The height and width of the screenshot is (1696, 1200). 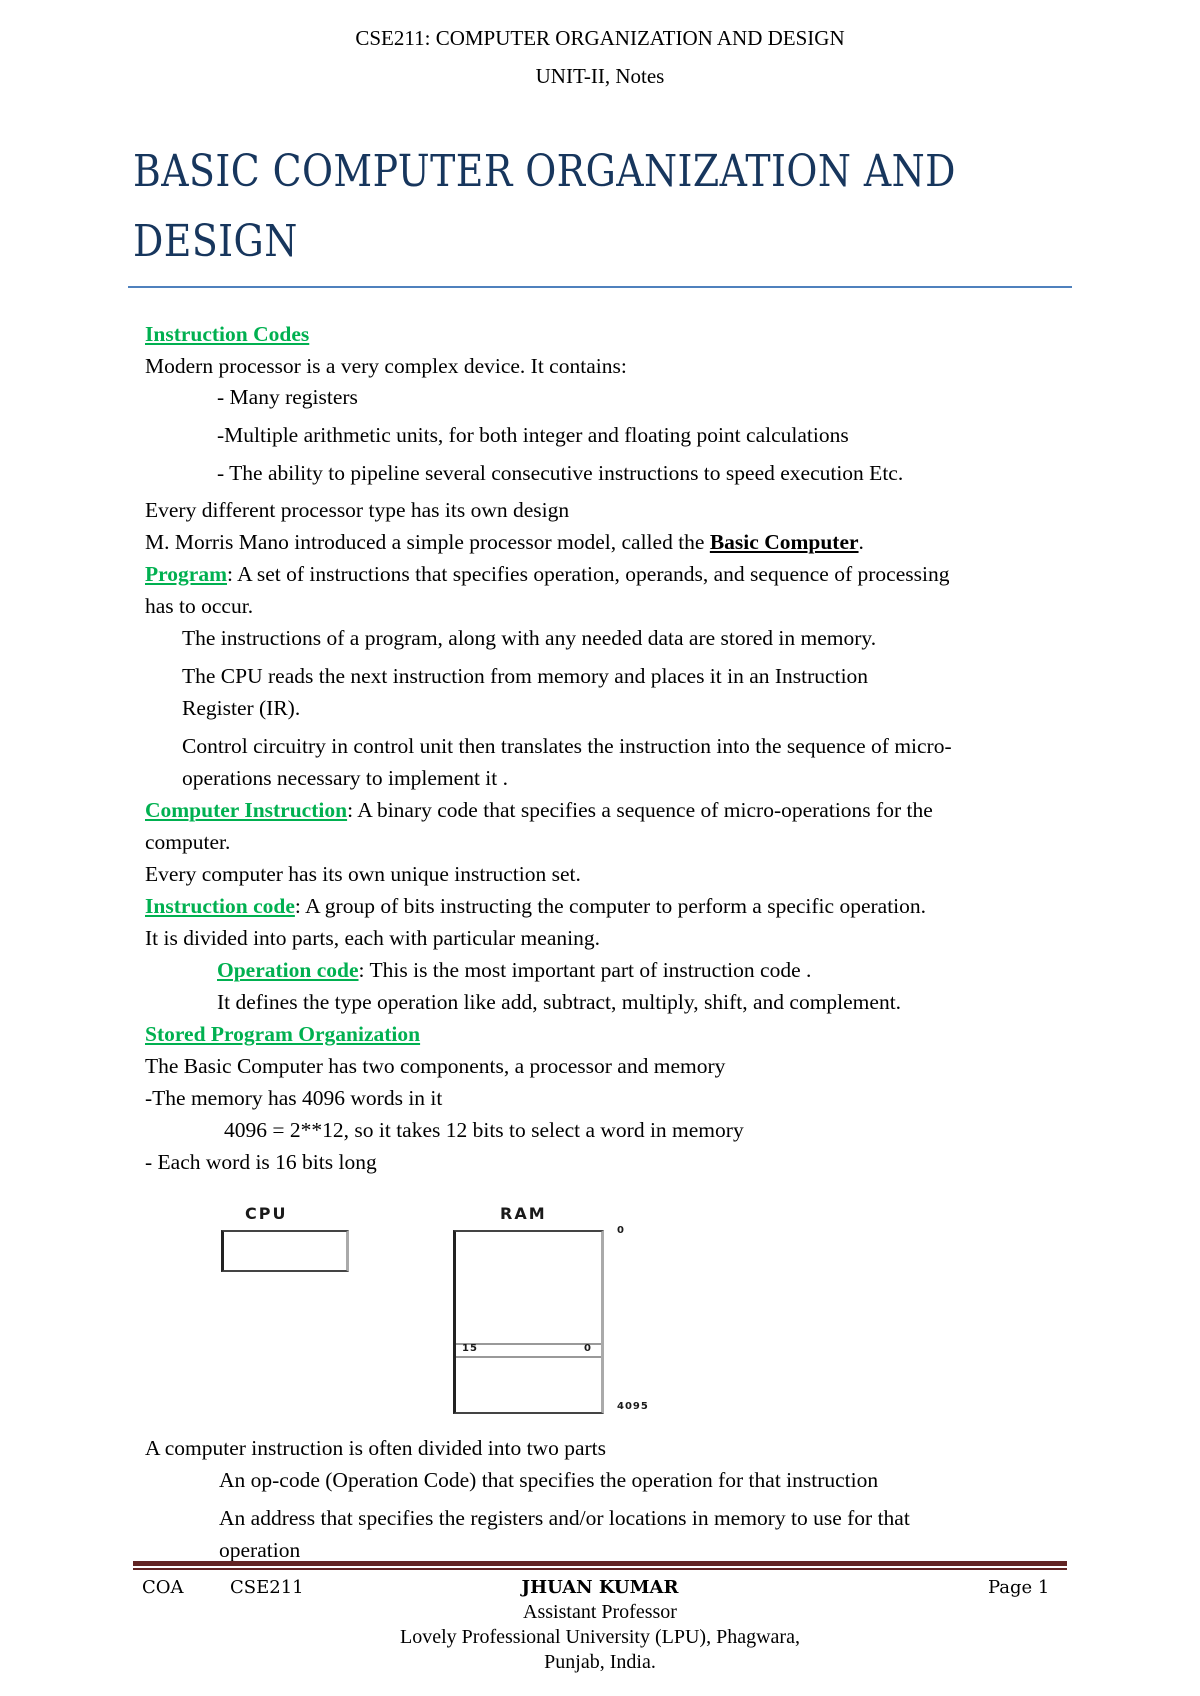 What do you see at coordinates (861, 542) in the screenshot?
I see `mano-suffix: .` at bounding box center [861, 542].